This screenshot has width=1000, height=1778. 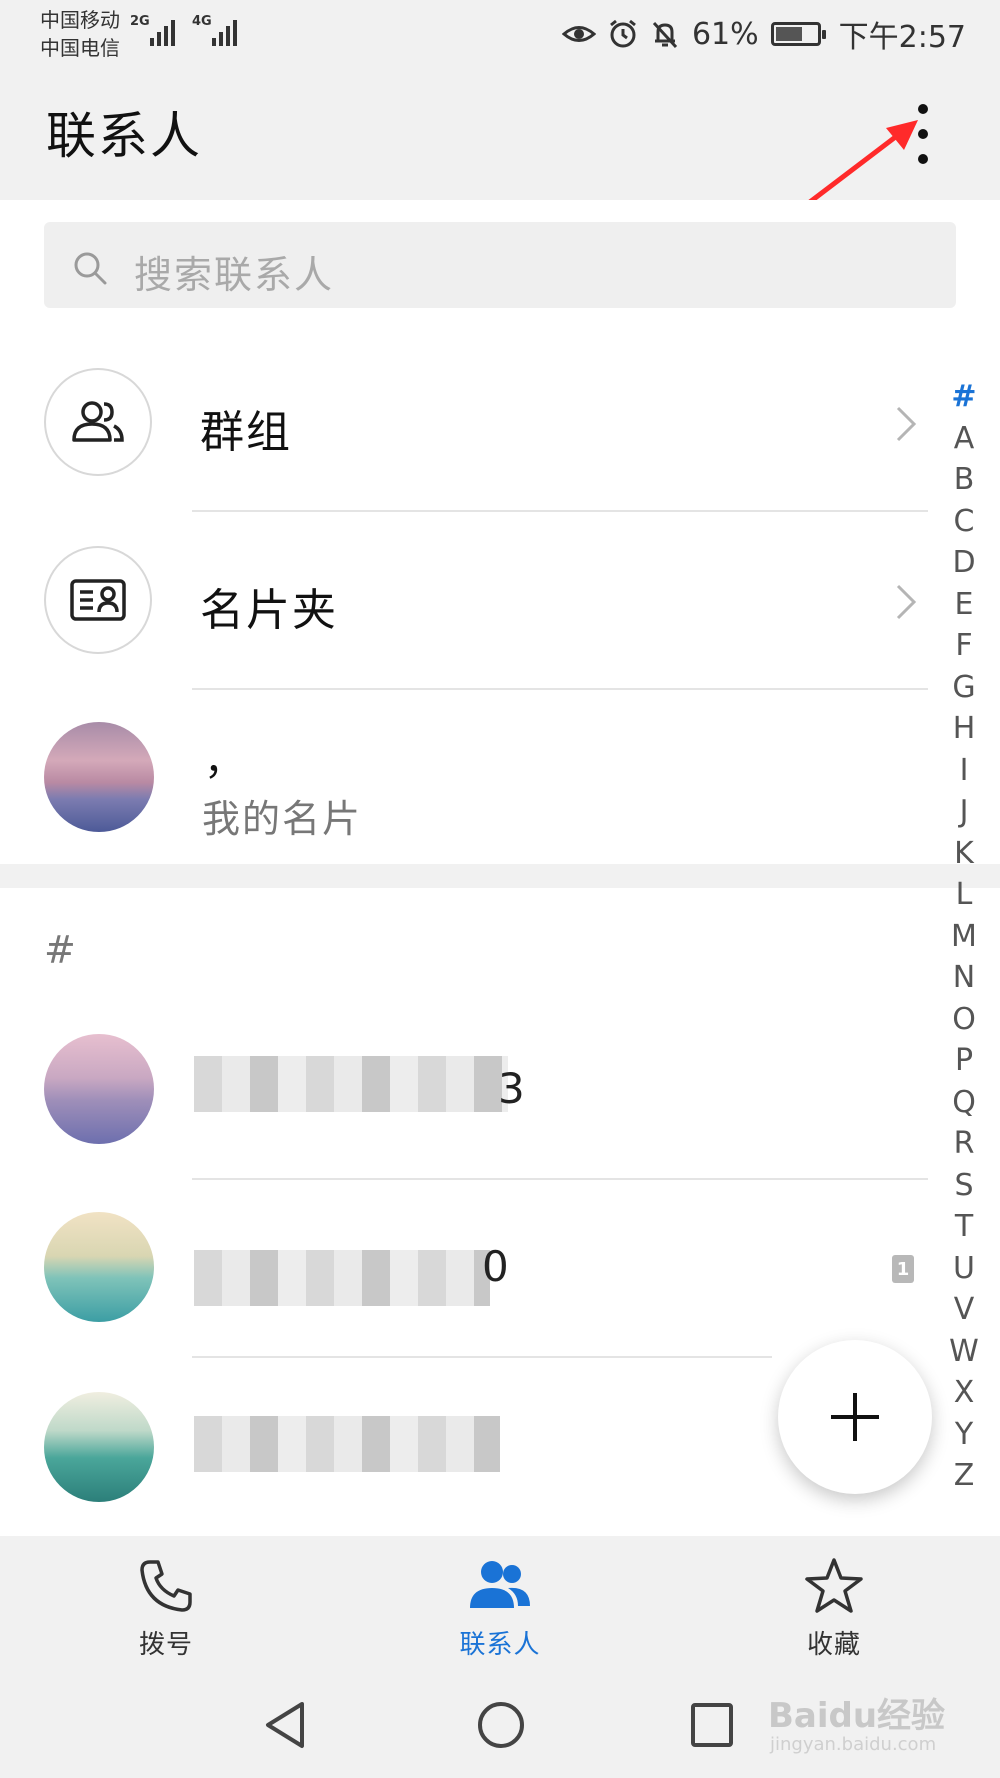 What do you see at coordinates (725, 34) in the screenshot?
I see `battery-percent: 61%` at bounding box center [725, 34].